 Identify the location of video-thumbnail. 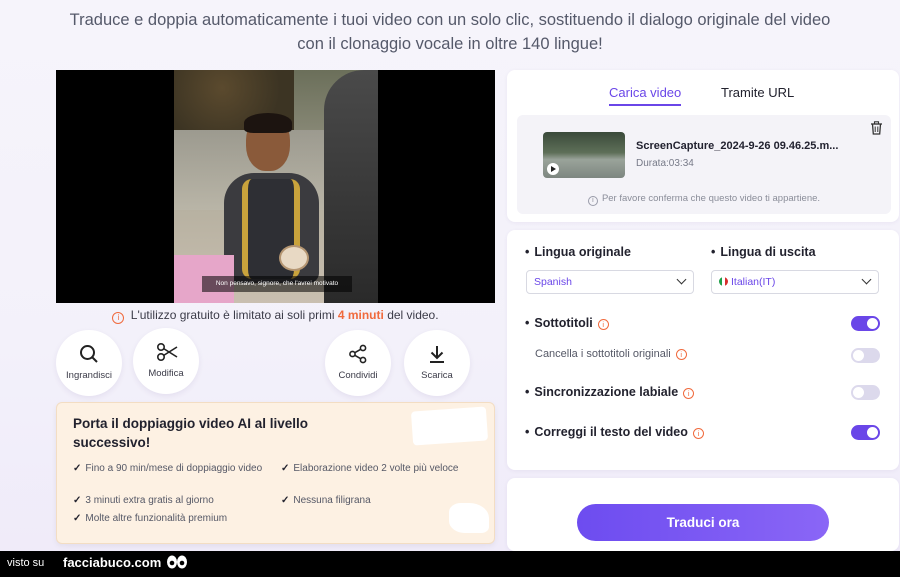
(584, 155).